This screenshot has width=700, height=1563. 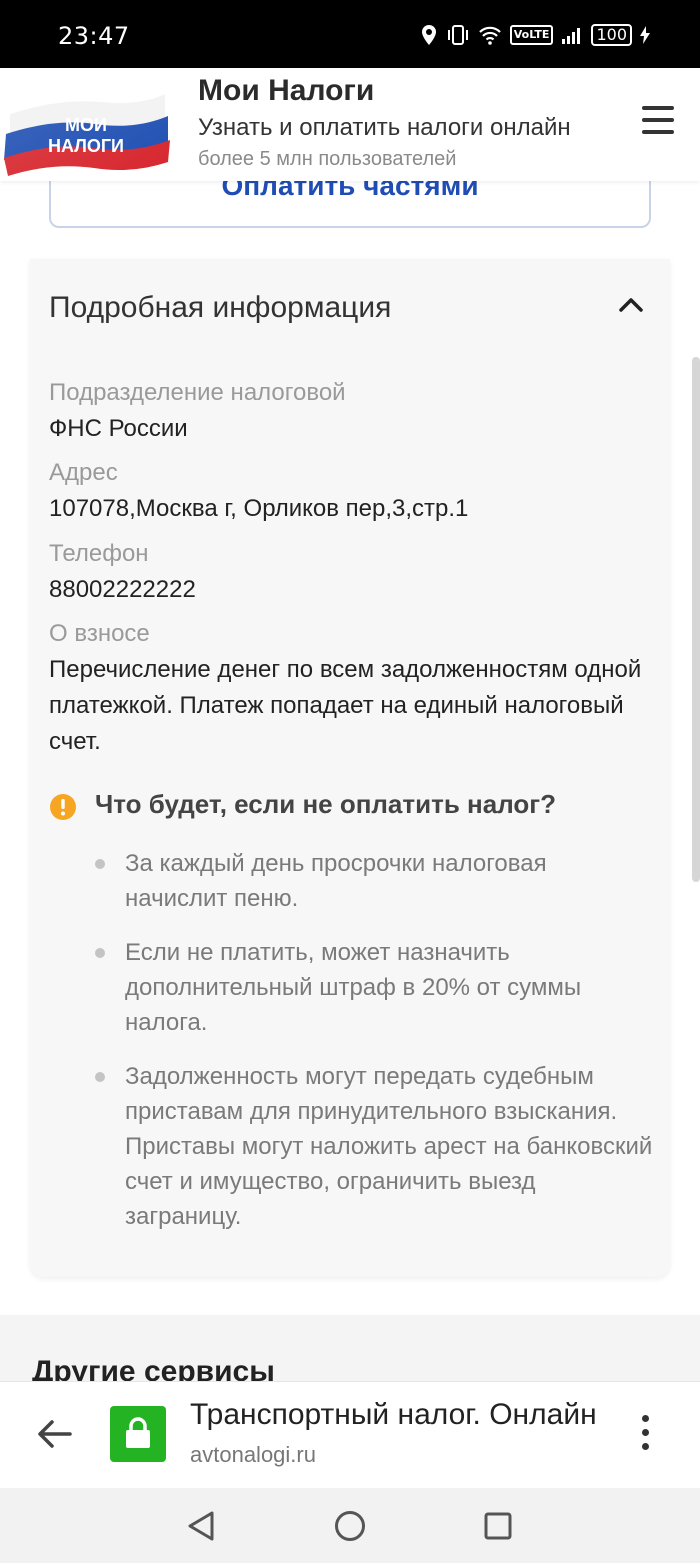 I want to click on address-value: 107078,Москва г, Орликов пер,3,стр.1, so click(x=259, y=508).